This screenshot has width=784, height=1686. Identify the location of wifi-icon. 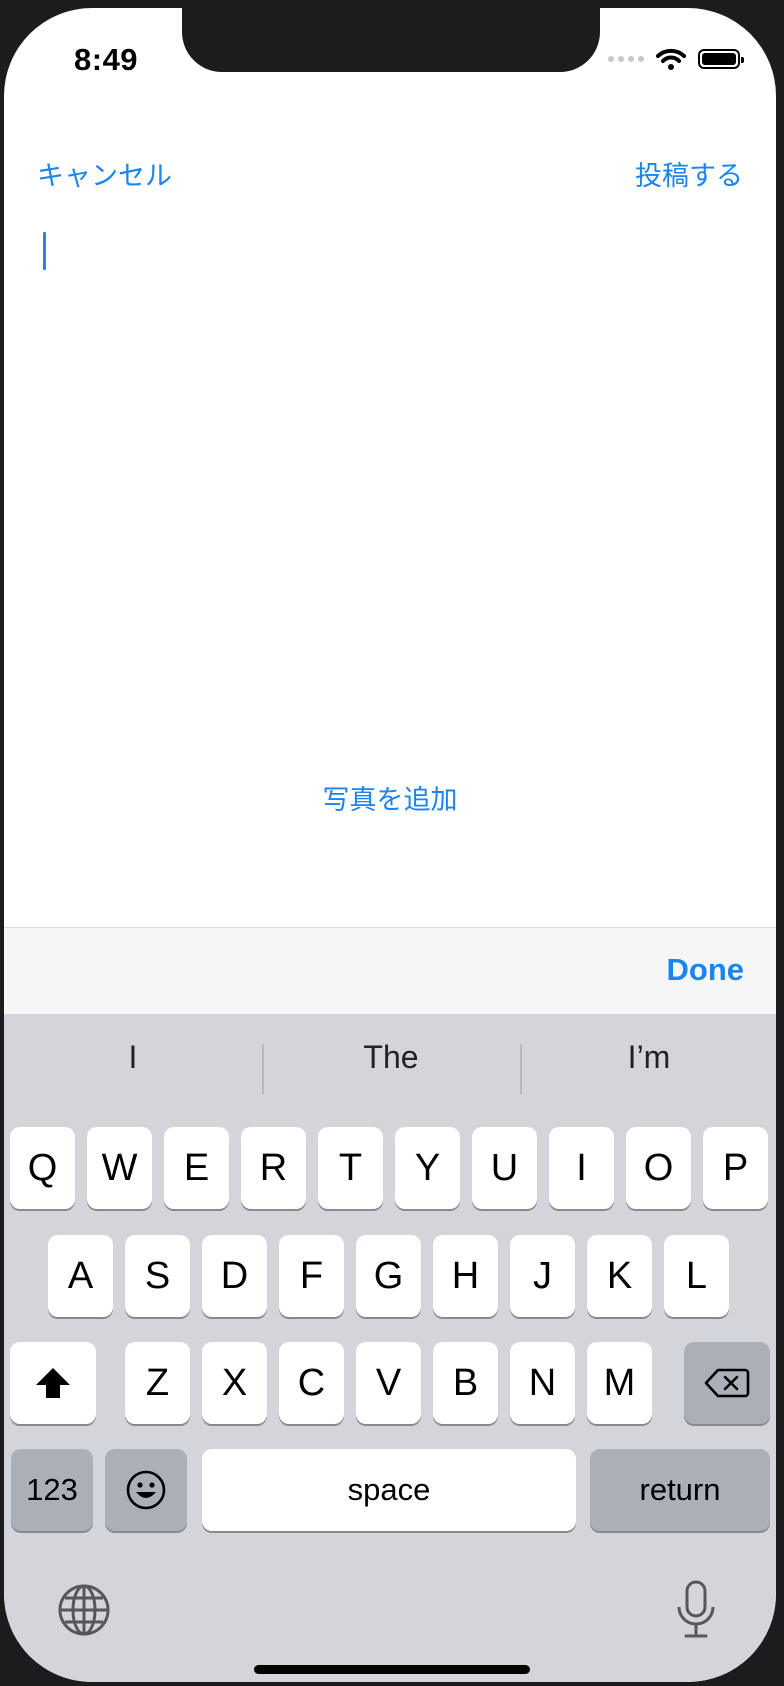
(671, 59).